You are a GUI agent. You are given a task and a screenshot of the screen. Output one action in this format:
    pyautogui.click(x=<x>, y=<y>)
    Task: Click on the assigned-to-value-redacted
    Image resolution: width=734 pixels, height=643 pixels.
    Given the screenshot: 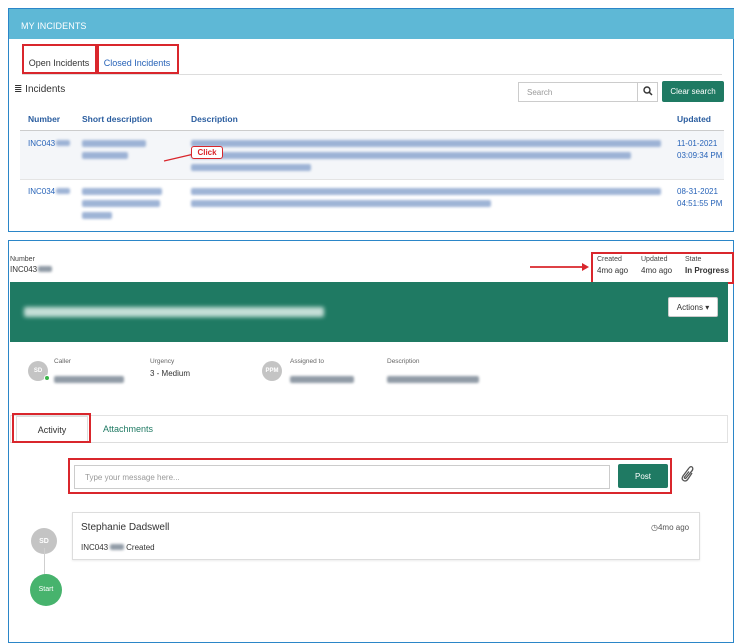 What is the action you would take?
    pyautogui.click(x=322, y=379)
    